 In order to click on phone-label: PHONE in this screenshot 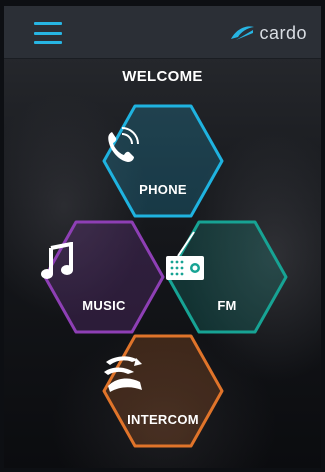, I will do `click(163, 189)`.